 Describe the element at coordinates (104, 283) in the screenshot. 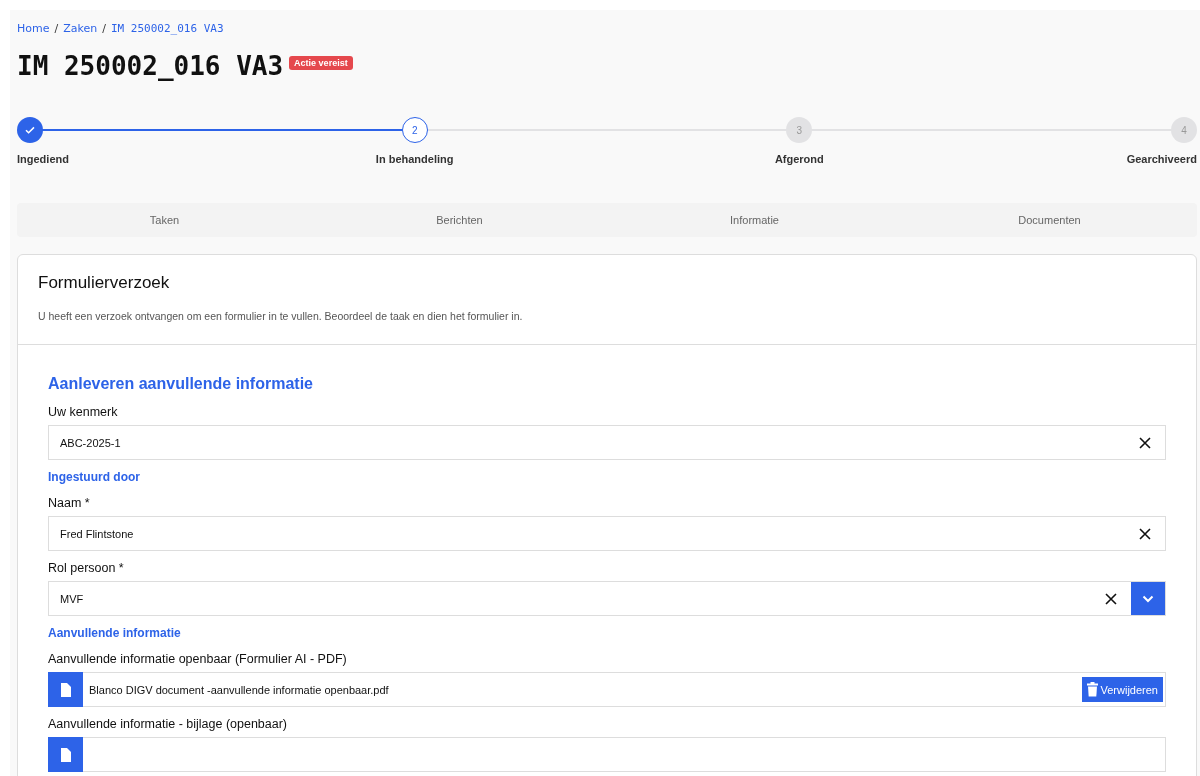

I see `card-title: Formulierverzoek` at that location.